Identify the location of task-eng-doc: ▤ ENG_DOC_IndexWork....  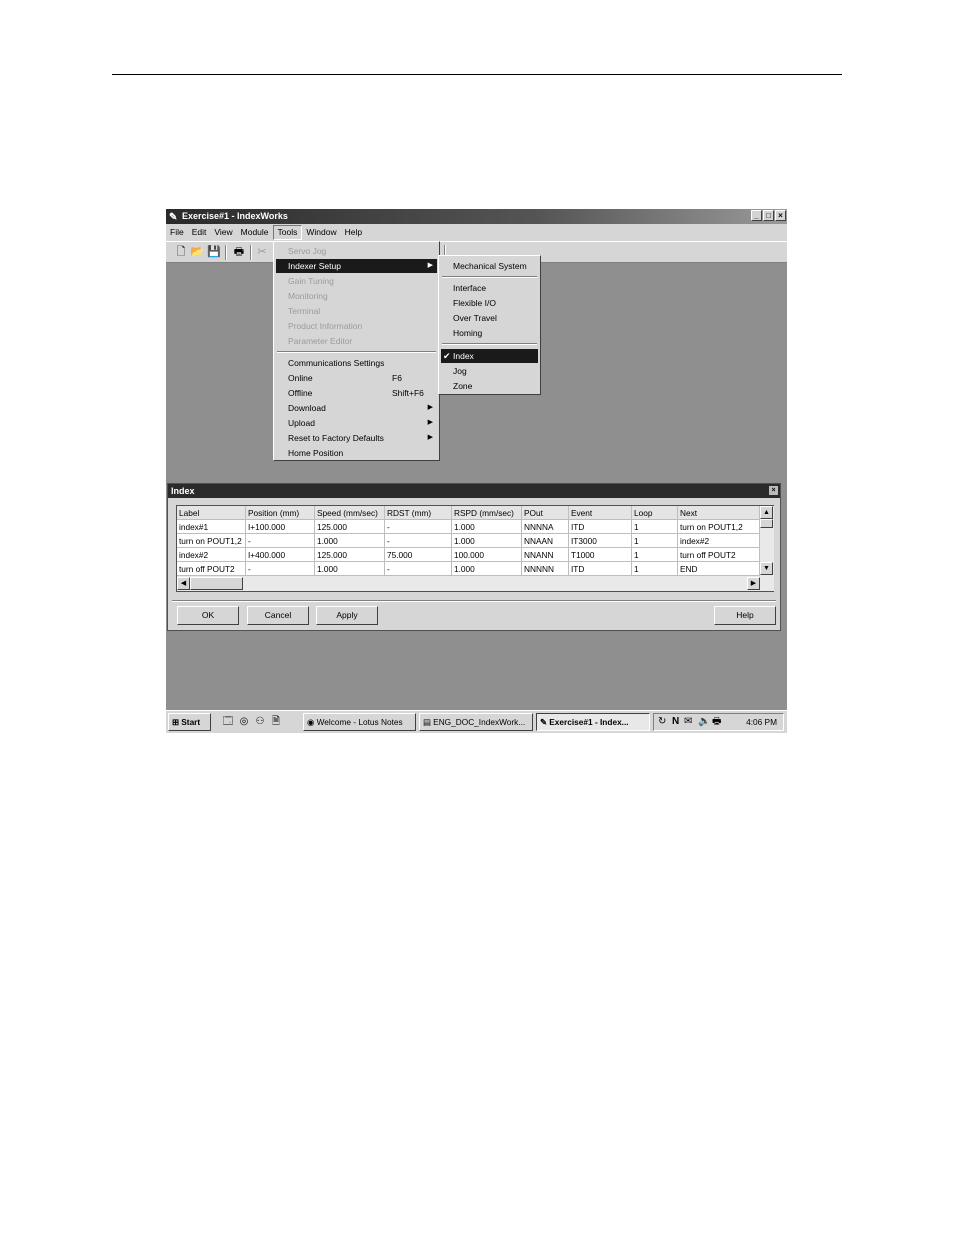
(476, 722).